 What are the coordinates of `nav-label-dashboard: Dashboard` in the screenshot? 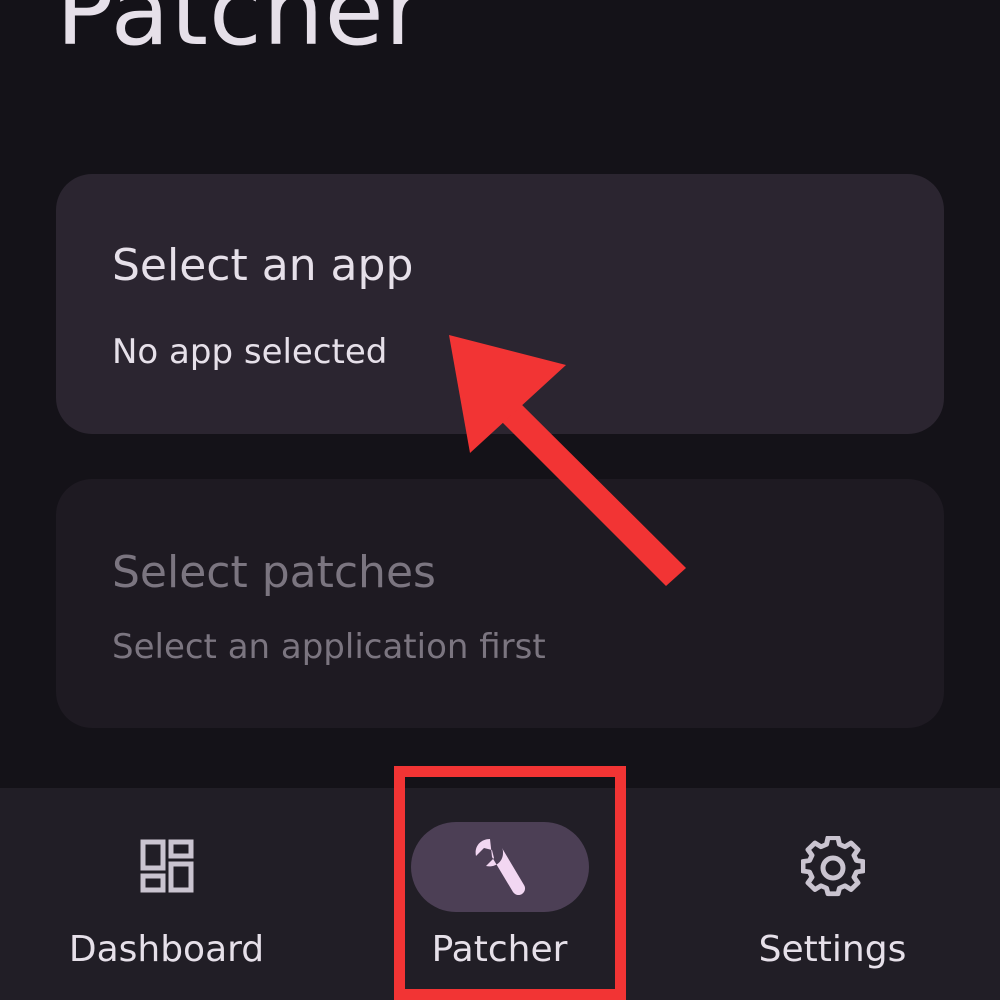 It's located at (166, 949).